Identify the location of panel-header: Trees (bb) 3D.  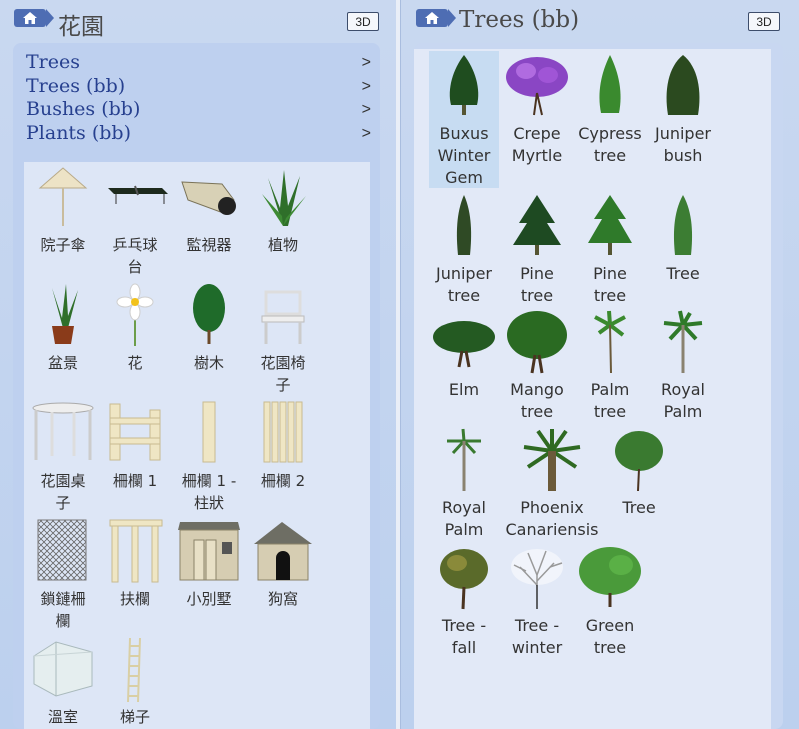
(600, 21).